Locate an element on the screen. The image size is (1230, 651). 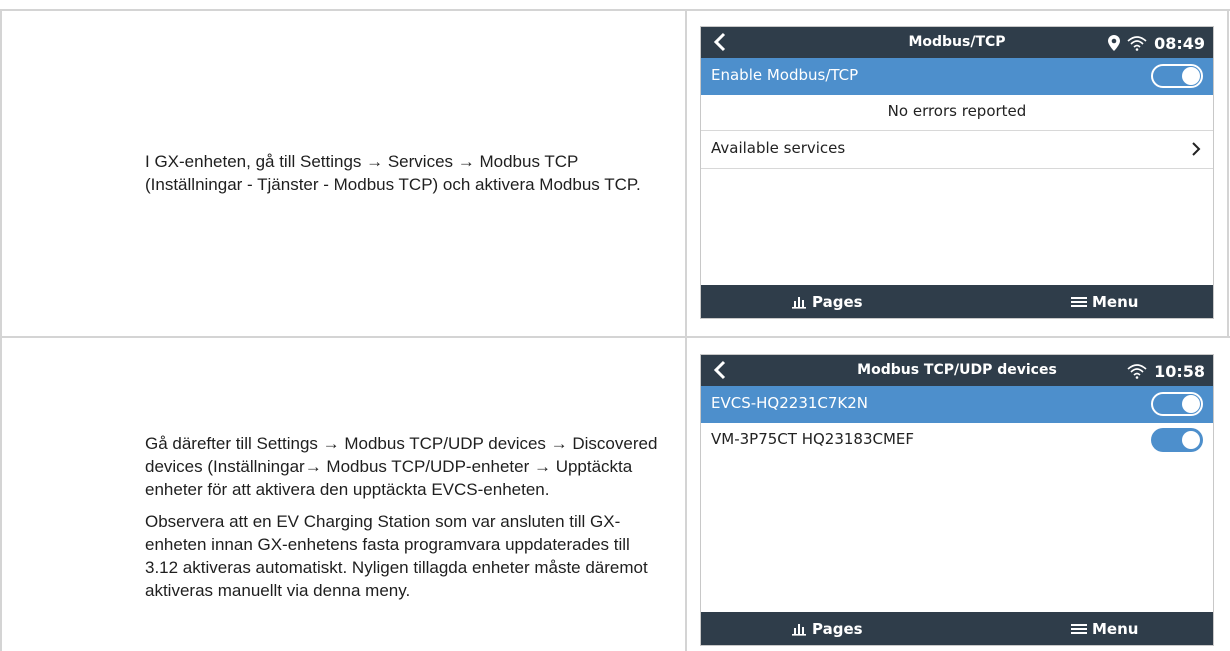
clock-time: 10:58 is located at coordinates (1179, 371).